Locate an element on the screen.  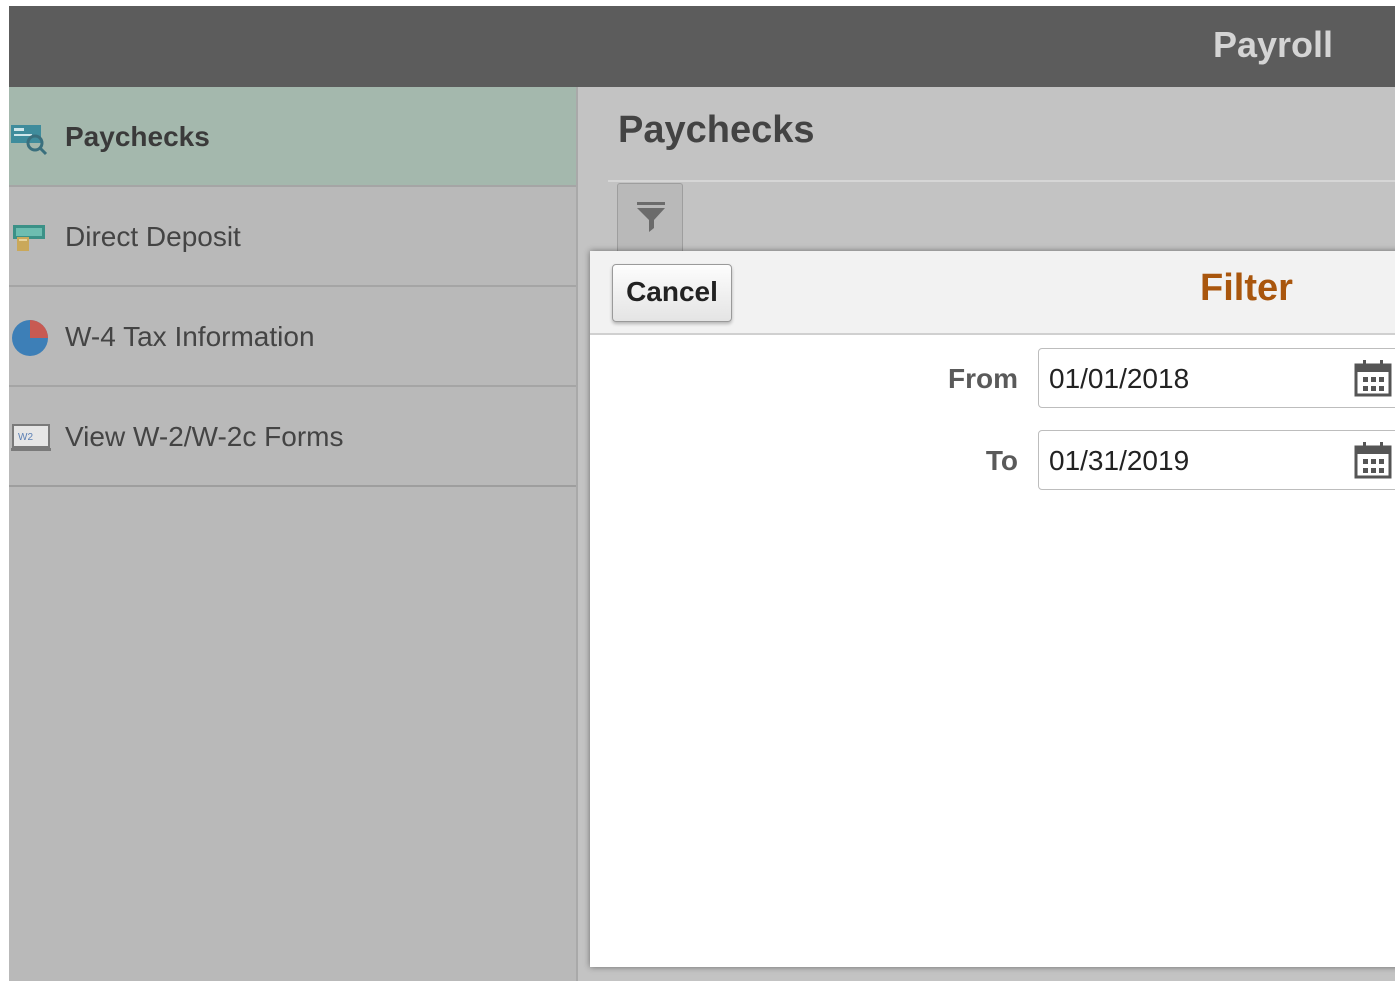
filter-button is located at coordinates (650, 219).